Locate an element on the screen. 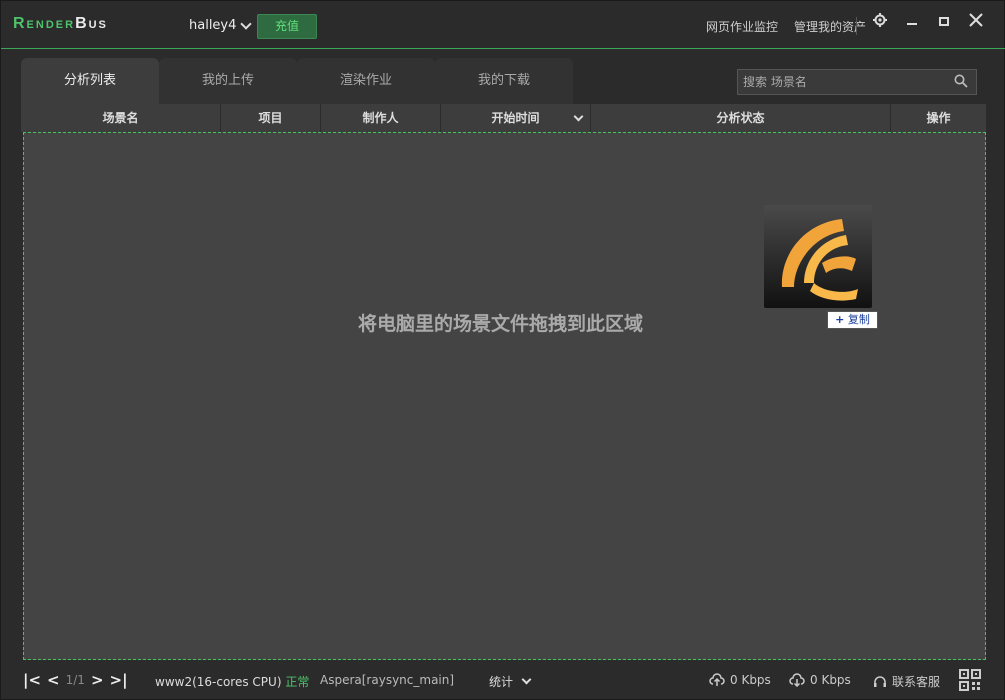  download-speed-value: 0 Kbps is located at coordinates (830, 680).